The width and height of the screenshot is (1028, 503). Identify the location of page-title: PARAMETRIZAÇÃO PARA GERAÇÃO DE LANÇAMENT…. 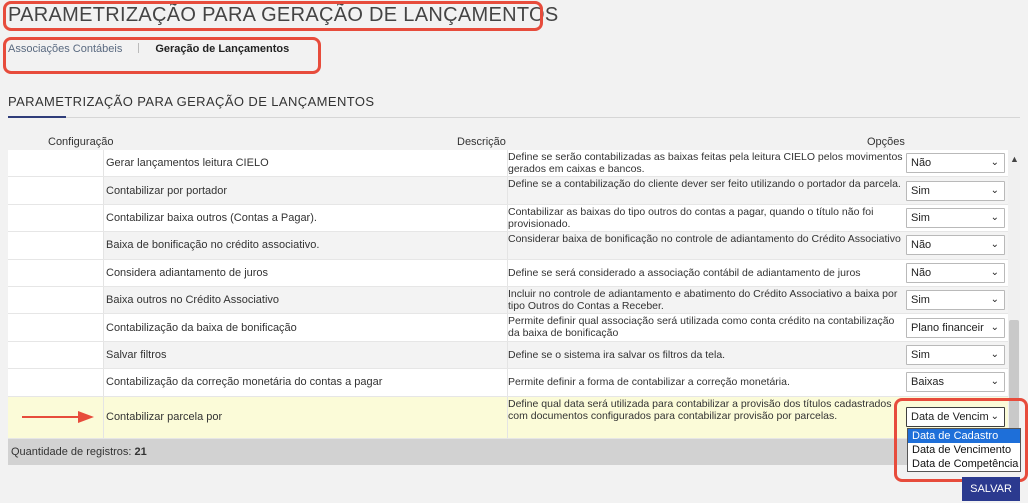
(283, 15).